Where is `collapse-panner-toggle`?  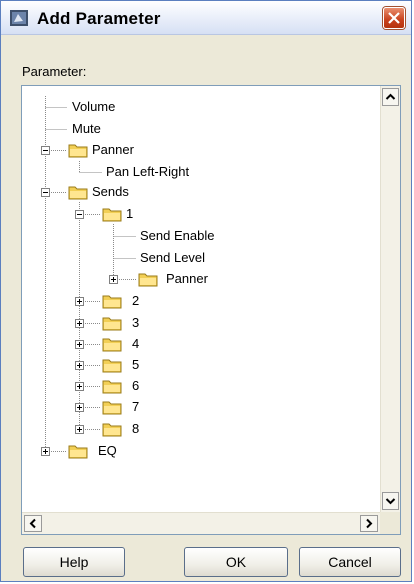 collapse-panner-toggle is located at coordinates (45, 150).